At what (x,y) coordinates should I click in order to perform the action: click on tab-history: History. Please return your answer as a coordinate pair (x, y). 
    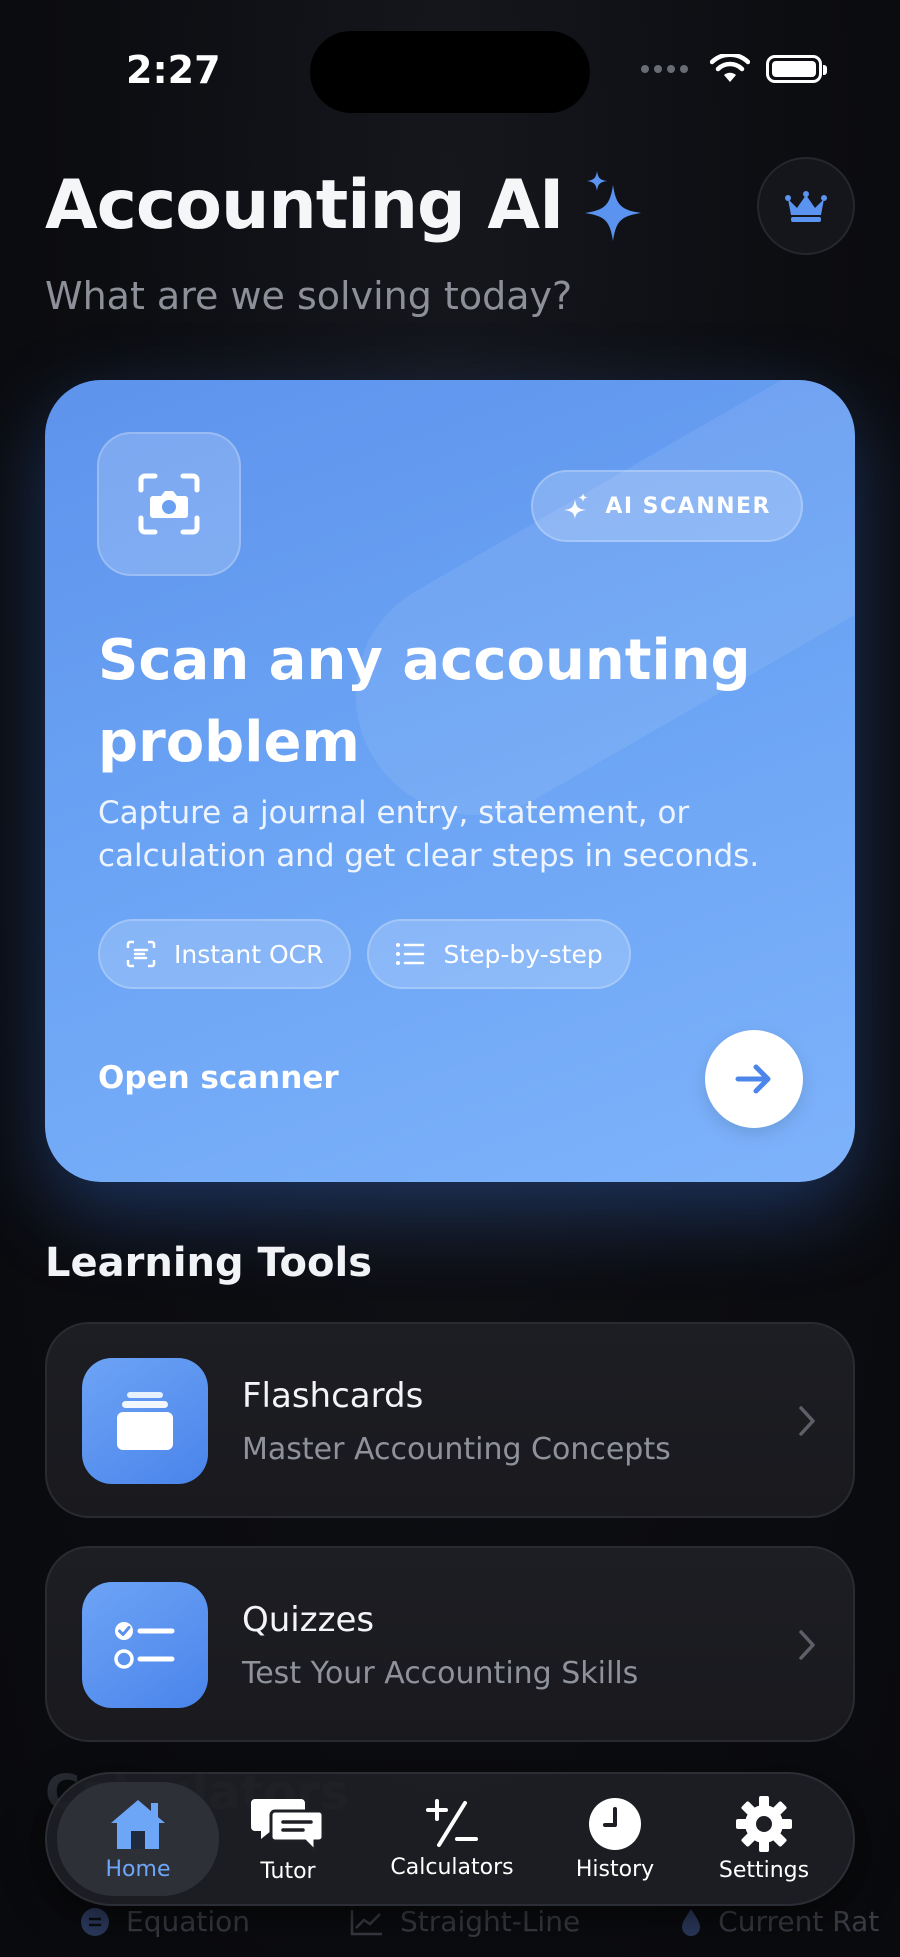
    Looking at the image, I should click on (615, 1839).